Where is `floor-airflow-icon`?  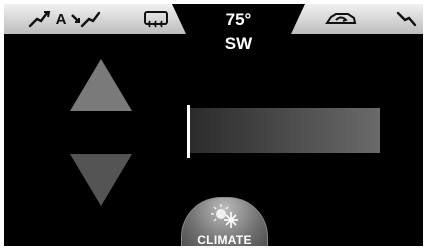 floor-airflow-icon is located at coordinates (86, 19).